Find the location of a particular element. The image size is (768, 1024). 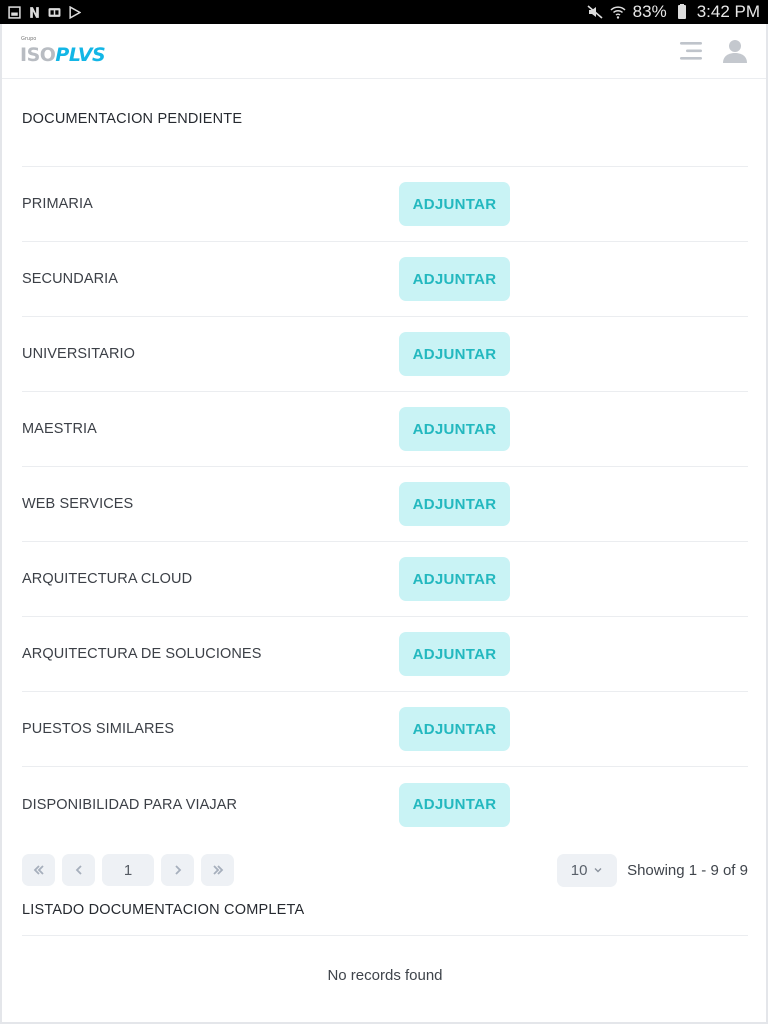

double-chevron-left-icon is located at coordinates (38, 870).